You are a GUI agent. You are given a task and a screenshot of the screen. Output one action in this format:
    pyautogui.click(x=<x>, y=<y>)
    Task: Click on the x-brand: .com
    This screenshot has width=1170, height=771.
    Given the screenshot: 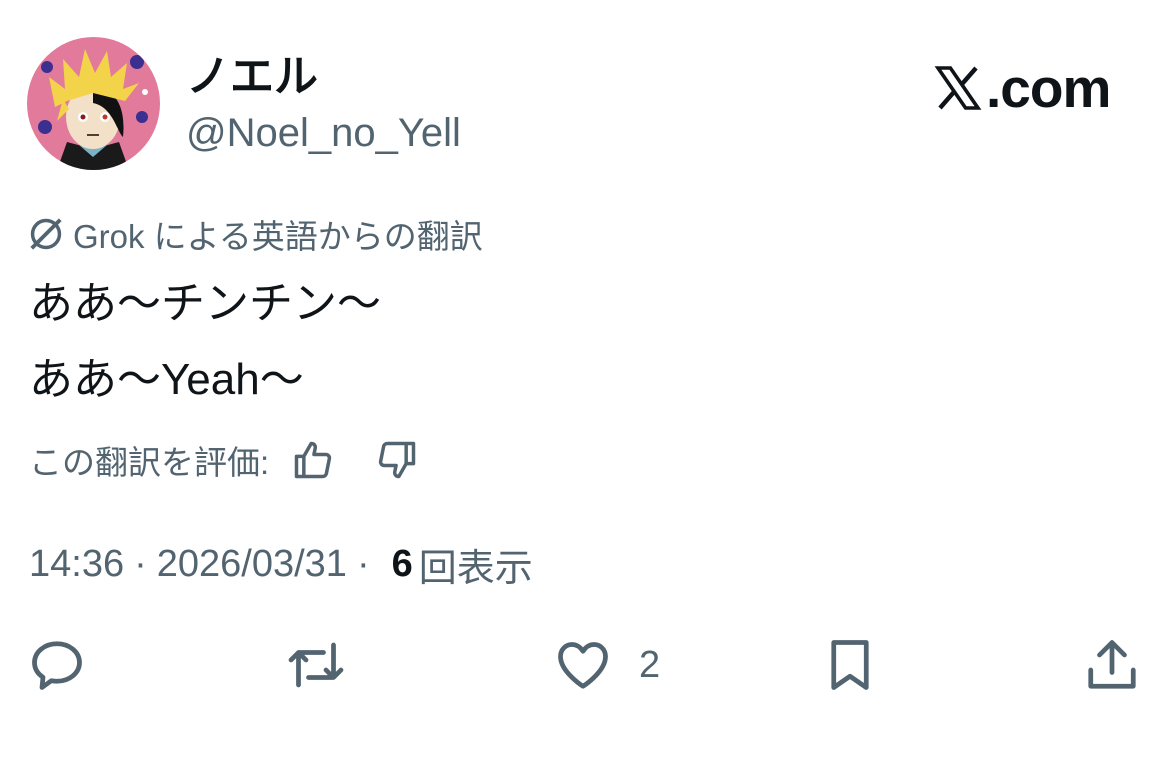 What is the action you would take?
    pyautogui.click(x=1022, y=88)
    